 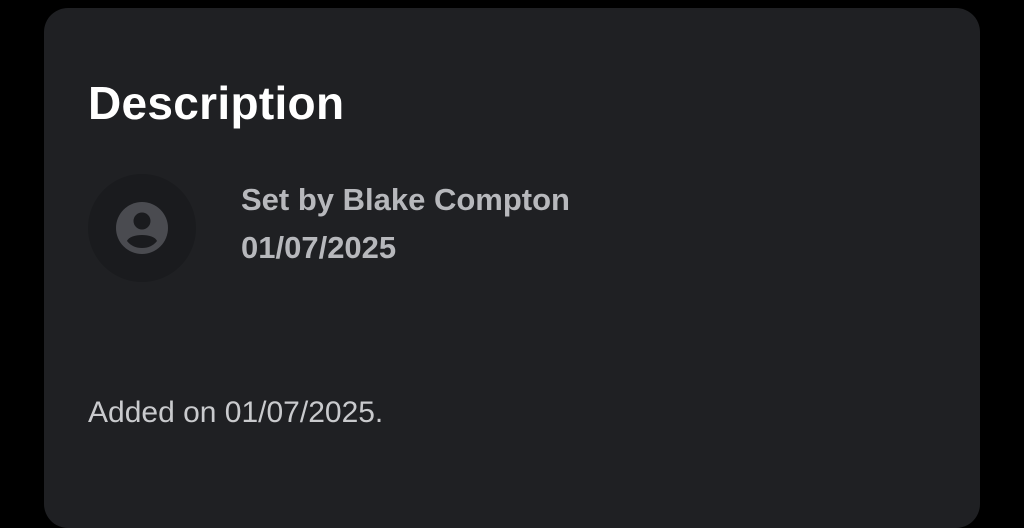 I want to click on set-date: 01/07/2025, so click(x=319, y=247).